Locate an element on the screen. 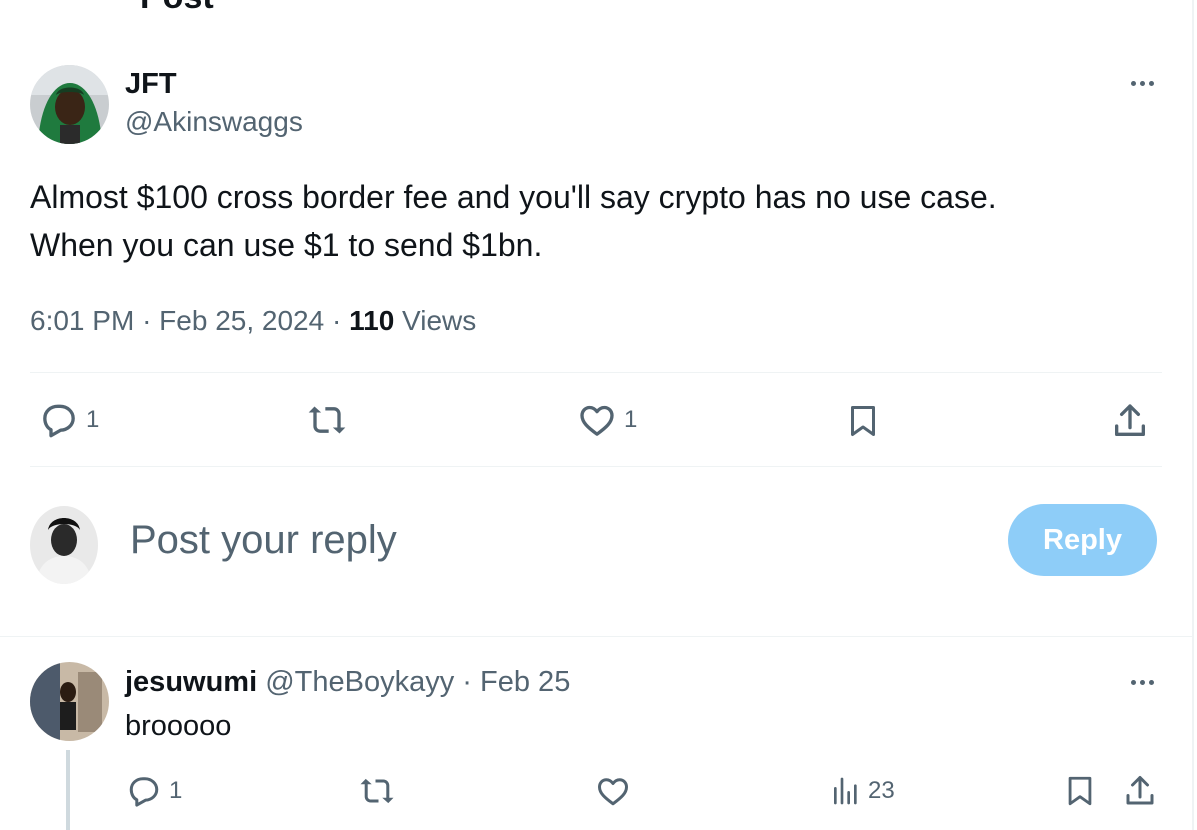 This screenshot has width=1197, height=830. like-action-button: 1 is located at coordinates (606, 420).